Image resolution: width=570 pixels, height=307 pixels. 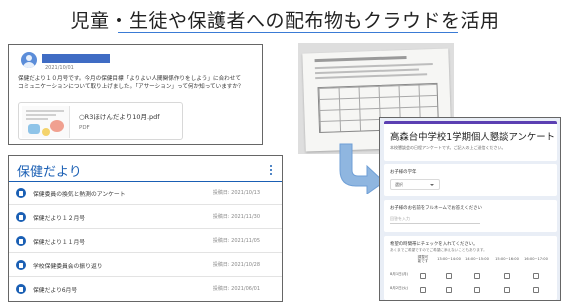 I want to click on topic-item-date: 投稿日: 2021/06/01, so click(x=236, y=289).